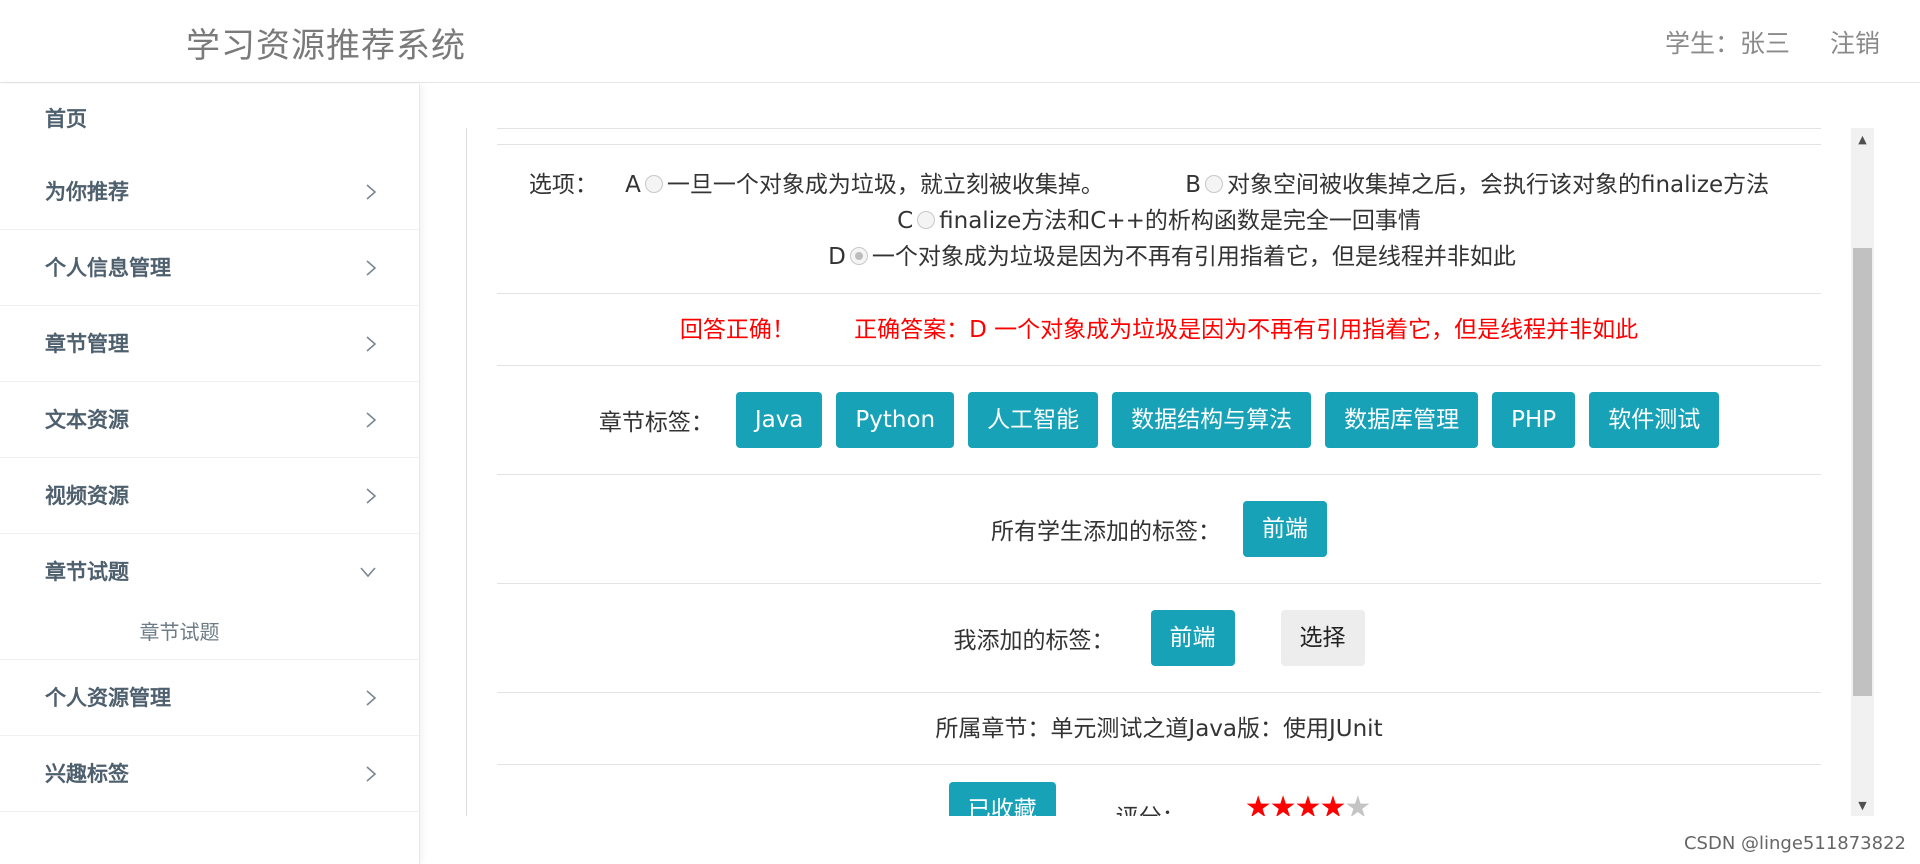 The height and width of the screenshot is (864, 1920). What do you see at coordinates (837, 257) in the screenshot?
I see `option-key: D` at bounding box center [837, 257].